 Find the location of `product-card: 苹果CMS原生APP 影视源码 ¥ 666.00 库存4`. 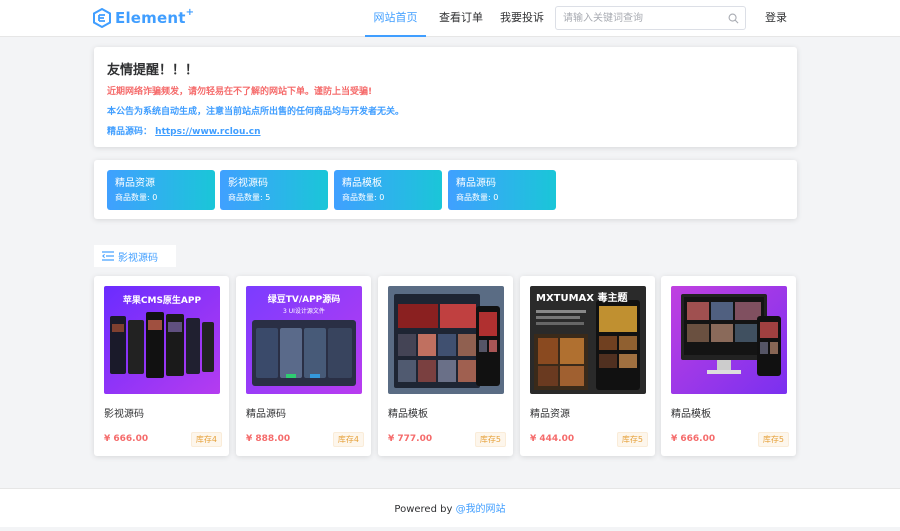

product-card: 苹果CMS原生APP 影视源码 ¥ 666.00 库存4 is located at coordinates (161, 366).